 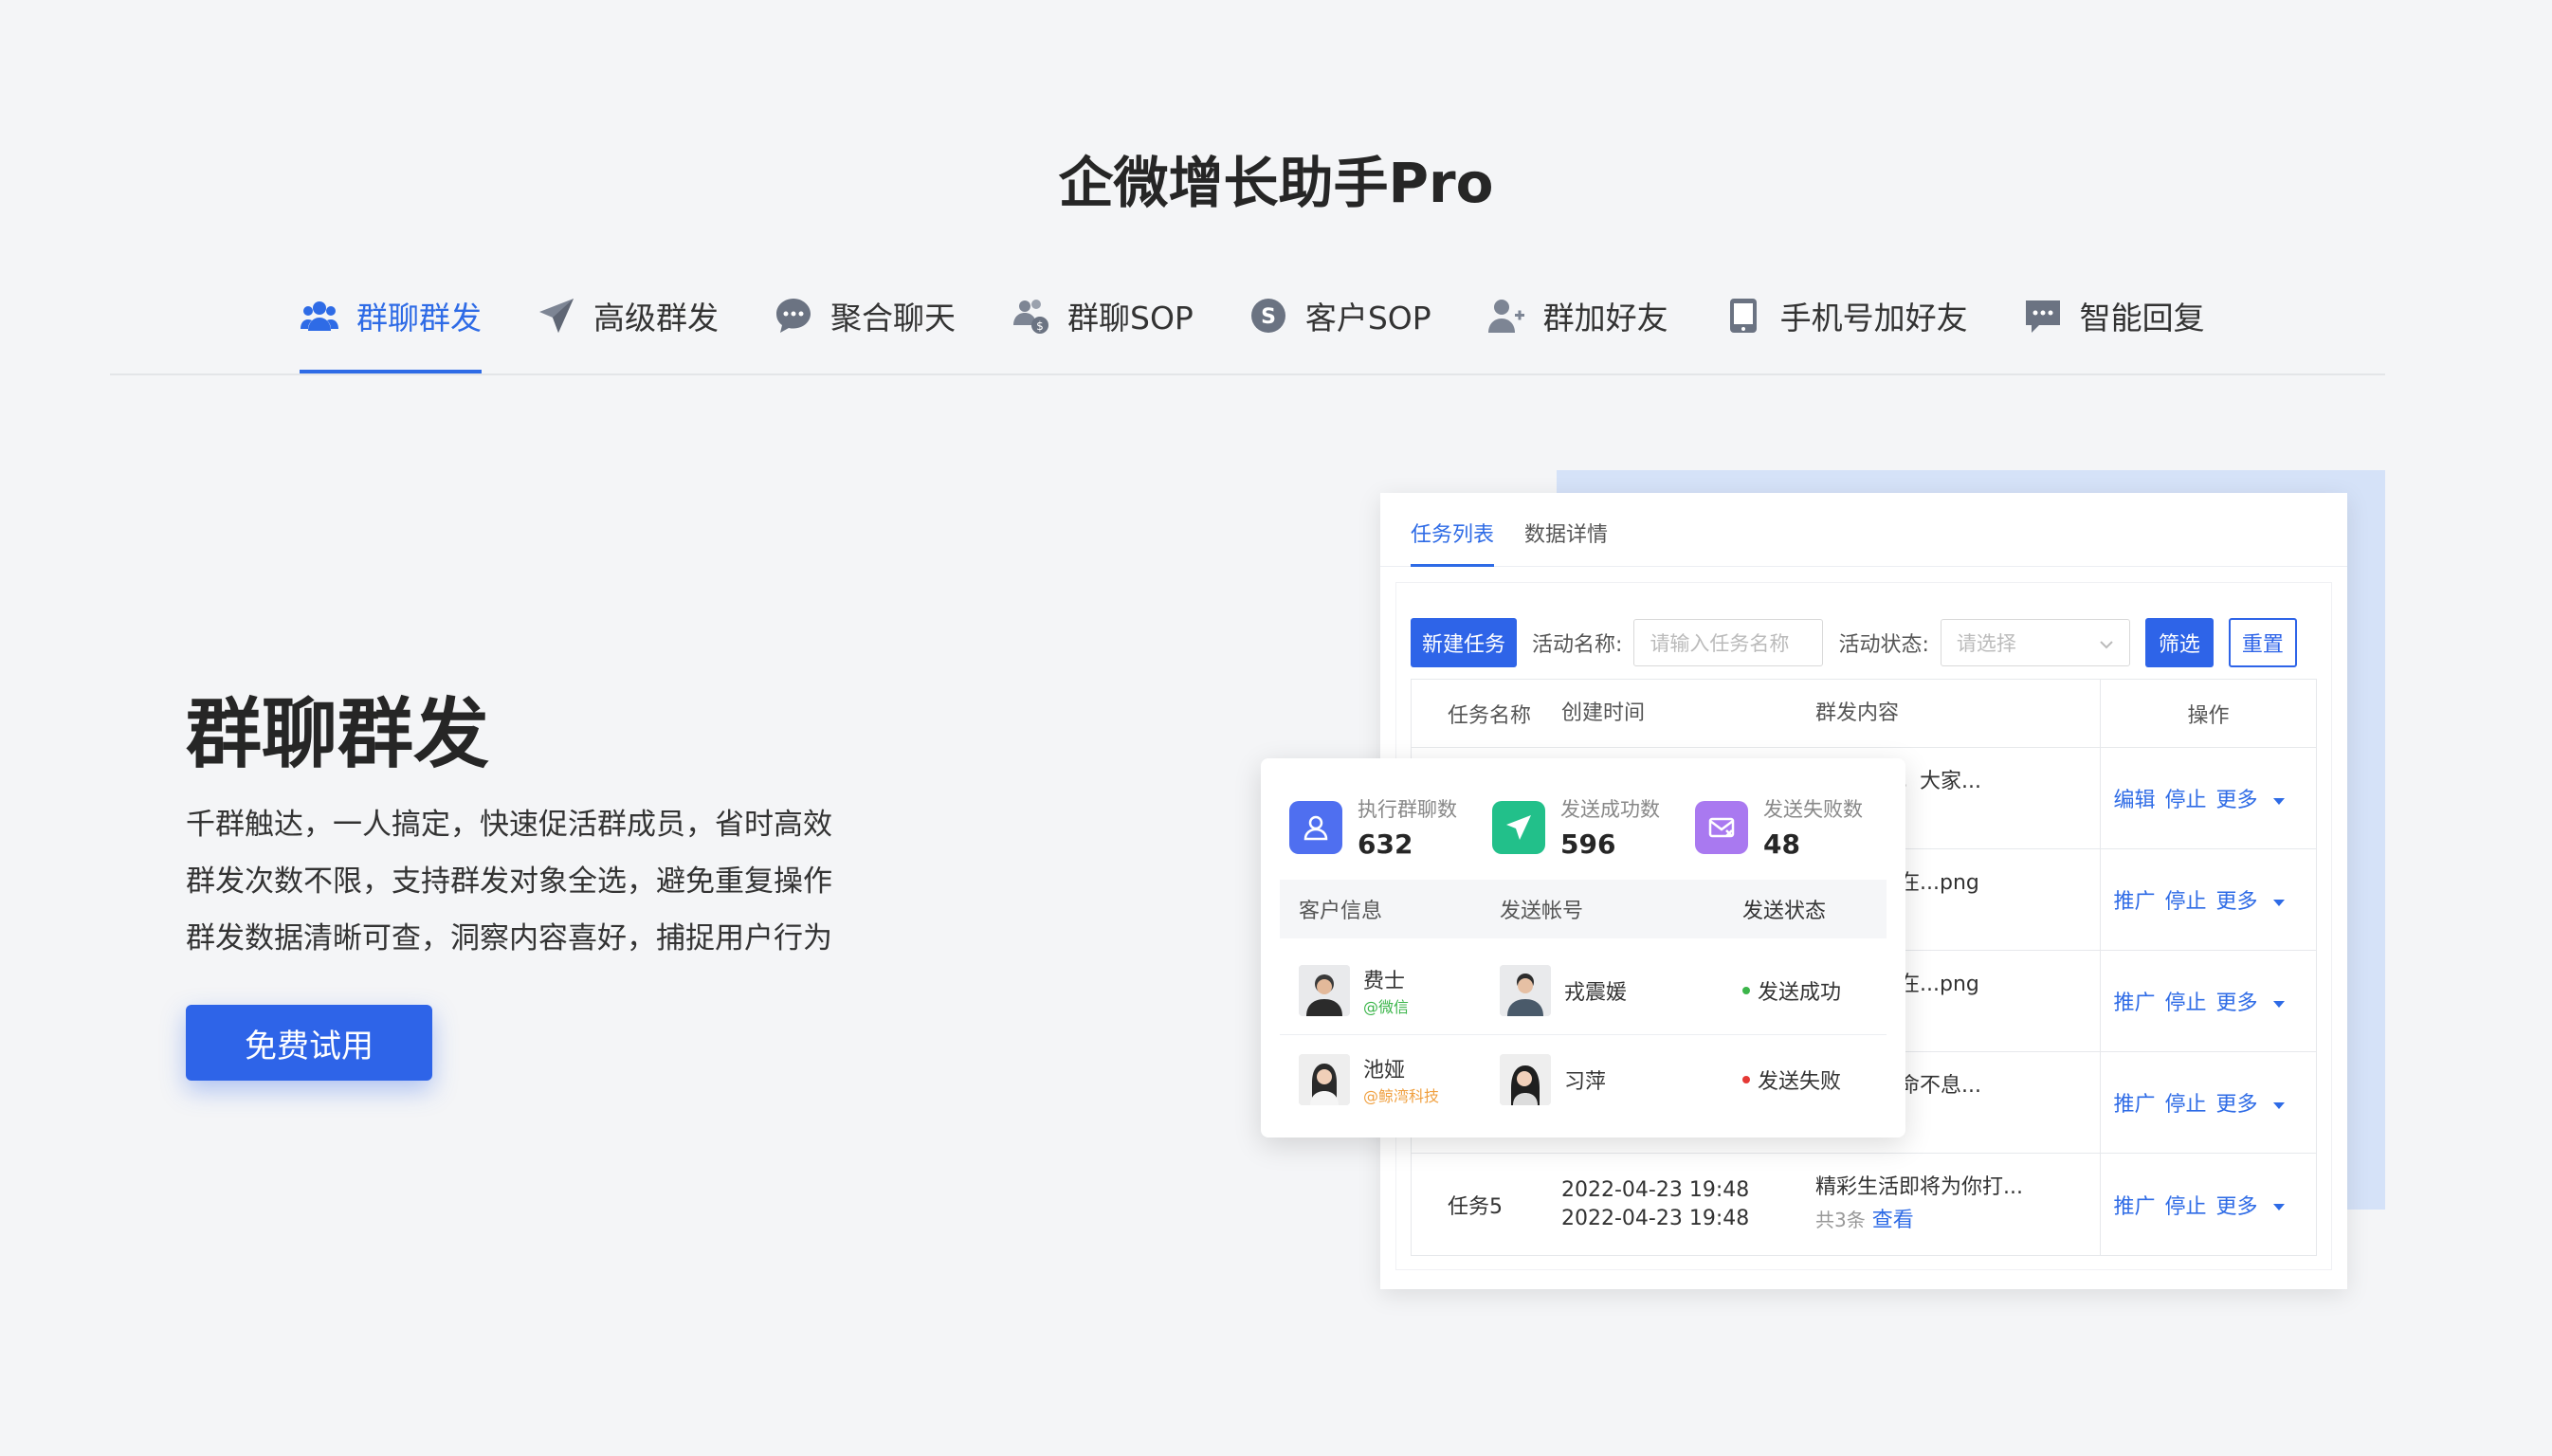 I want to click on feature-tabs: 群聊群发 高级群发 聚合聊天 $ 群聊SOP S 客户SOP 群加好友 手机号加, so click(x=1280, y=329).